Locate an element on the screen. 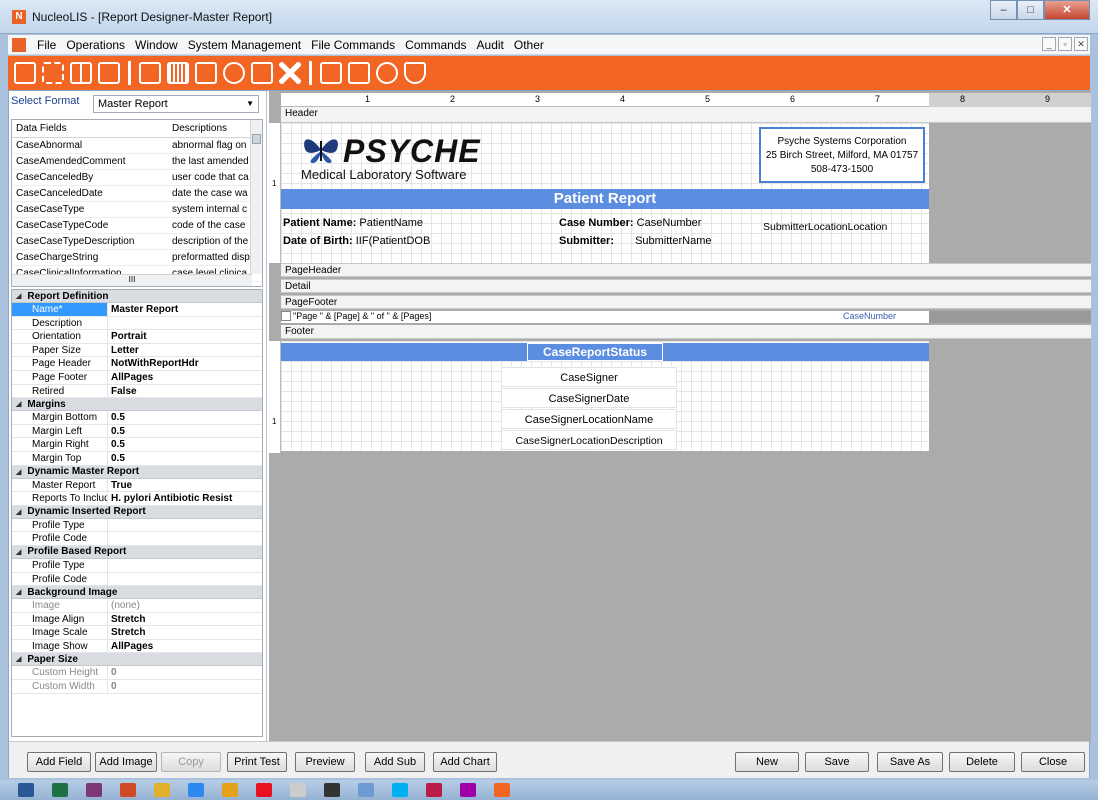 The width and height of the screenshot is (1098, 800). property-row: Orientation Portrait is located at coordinates (137, 337).